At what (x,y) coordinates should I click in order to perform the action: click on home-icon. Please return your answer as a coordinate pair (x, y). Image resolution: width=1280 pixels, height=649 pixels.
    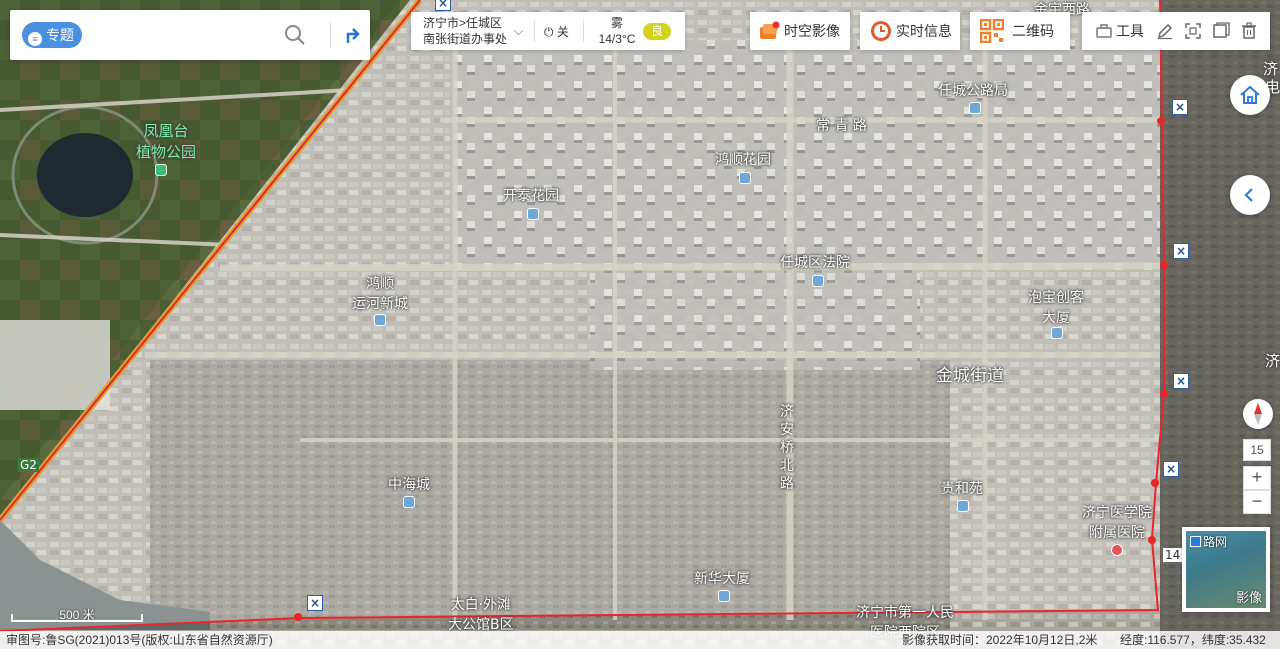
    Looking at the image, I should click on (1250, 94).